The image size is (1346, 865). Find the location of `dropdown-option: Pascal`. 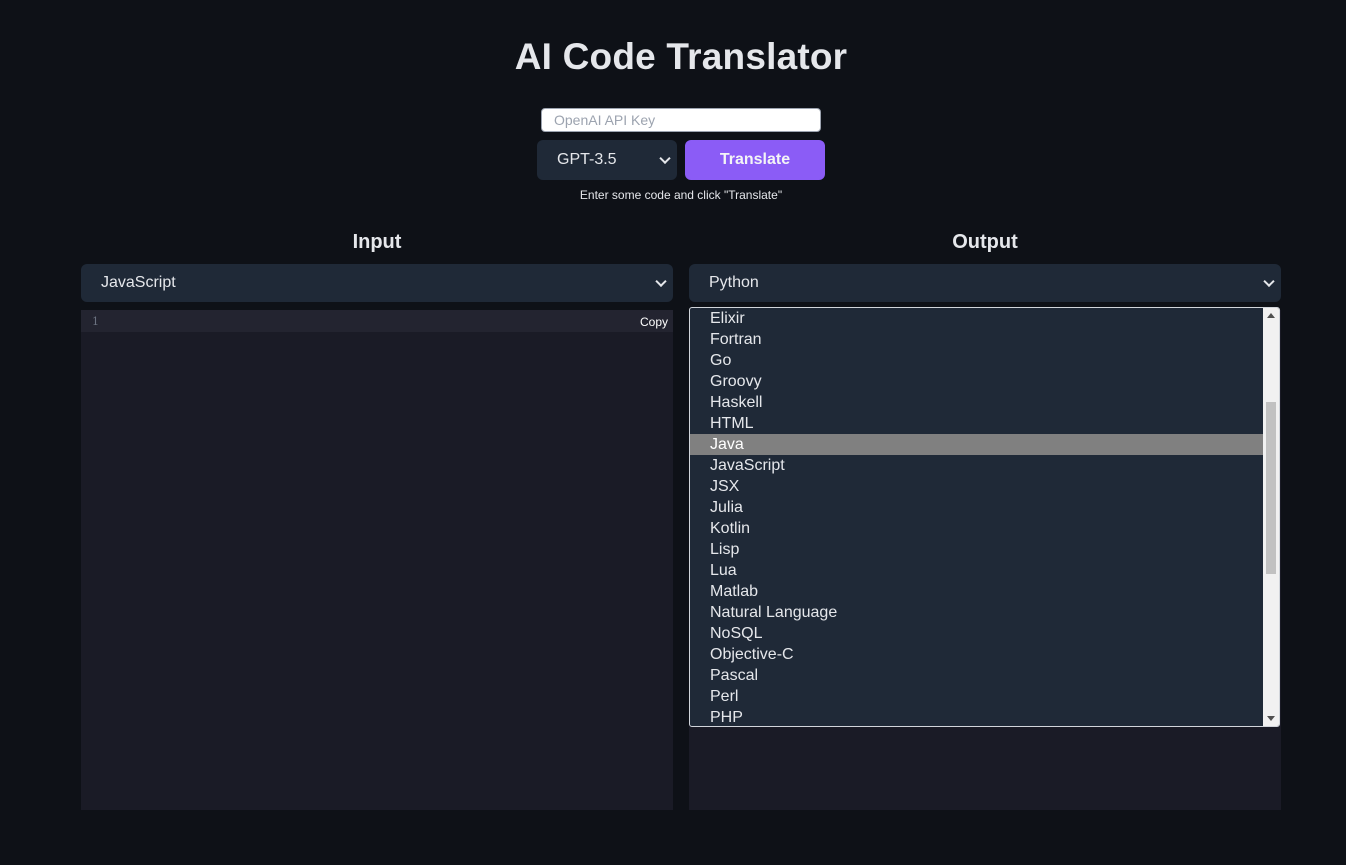

dropdown-option: Pascal is located at coordinates (977, 675).